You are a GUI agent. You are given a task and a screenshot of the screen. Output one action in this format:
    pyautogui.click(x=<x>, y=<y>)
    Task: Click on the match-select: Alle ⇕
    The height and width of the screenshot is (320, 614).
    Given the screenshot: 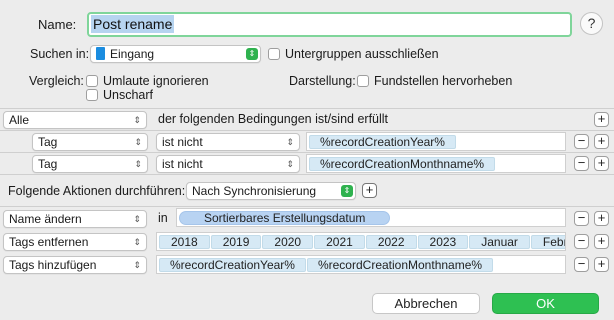 What is the action you would take?
    pyautogui.click(x=75, y=120)
    